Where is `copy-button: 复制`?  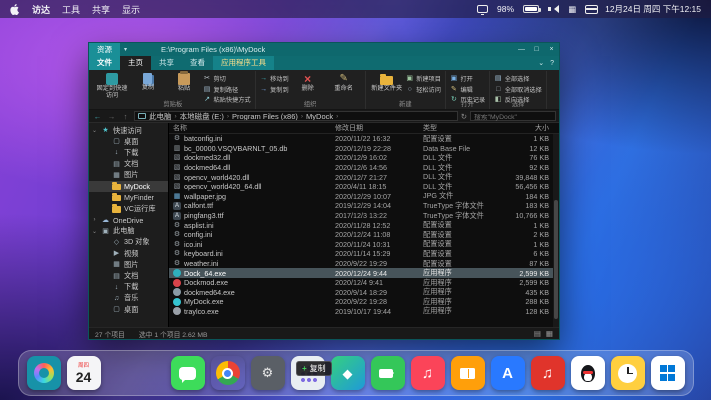
copy-button: 复制 is located at coordinates (148, 86).